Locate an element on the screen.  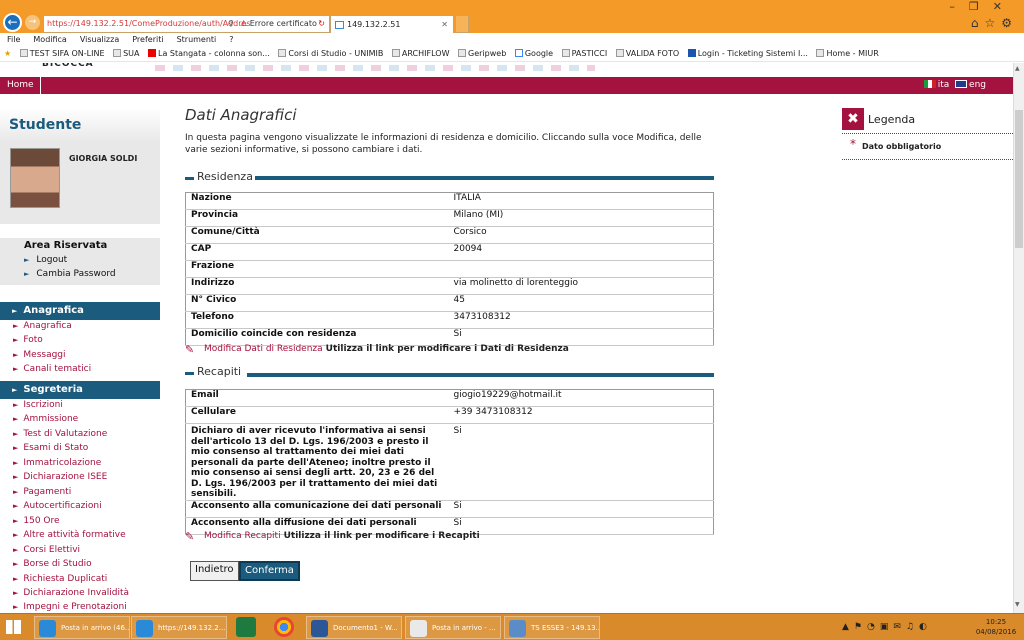
forward-button: → is located at coordinates (32, 22).